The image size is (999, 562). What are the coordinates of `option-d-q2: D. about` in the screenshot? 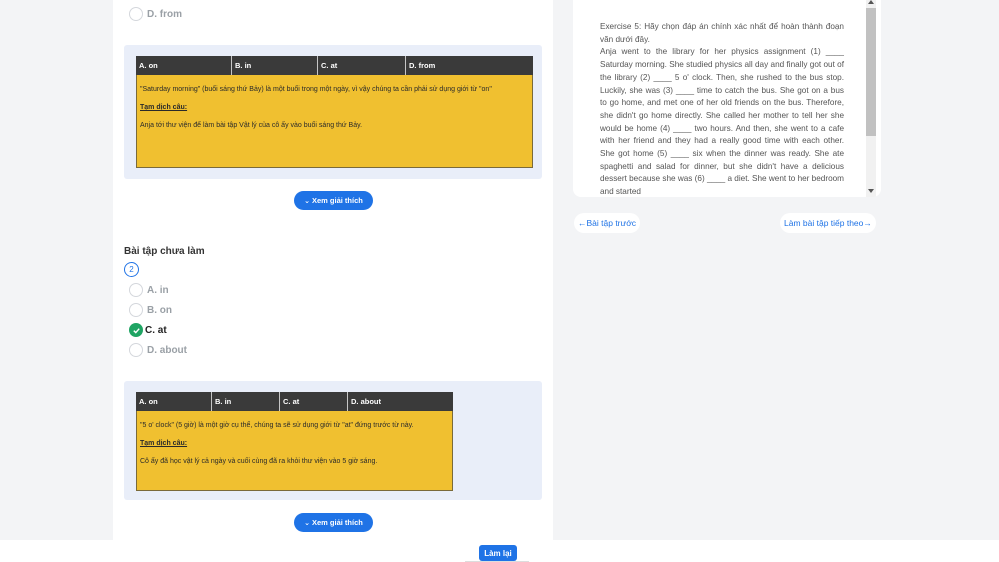 It's located at (158, 350).